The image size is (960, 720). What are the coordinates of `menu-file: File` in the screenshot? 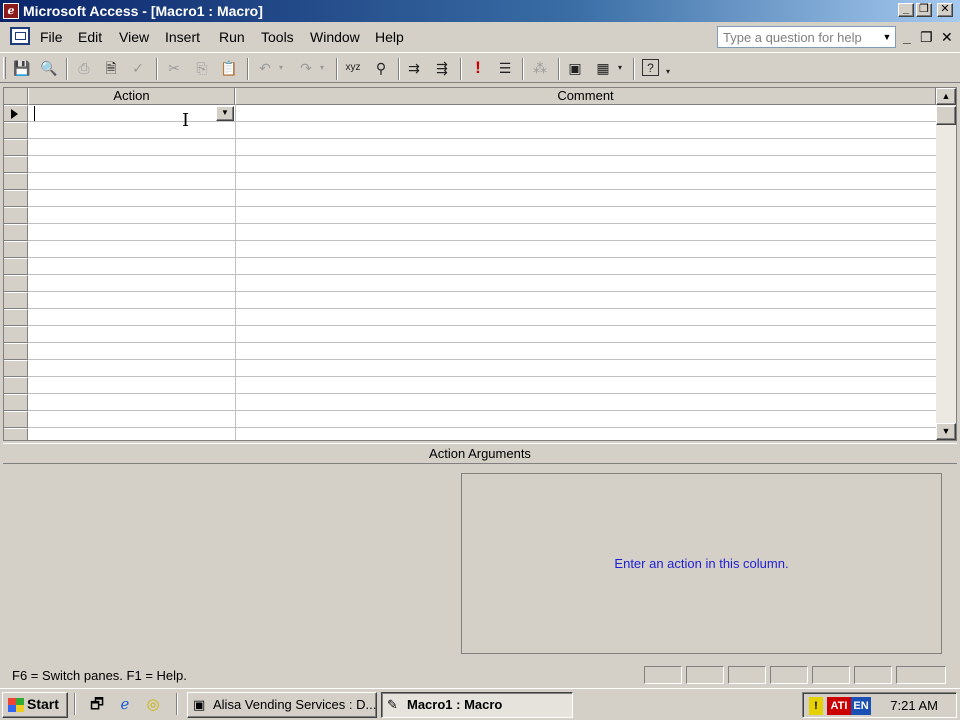 It's located at (51, 37).